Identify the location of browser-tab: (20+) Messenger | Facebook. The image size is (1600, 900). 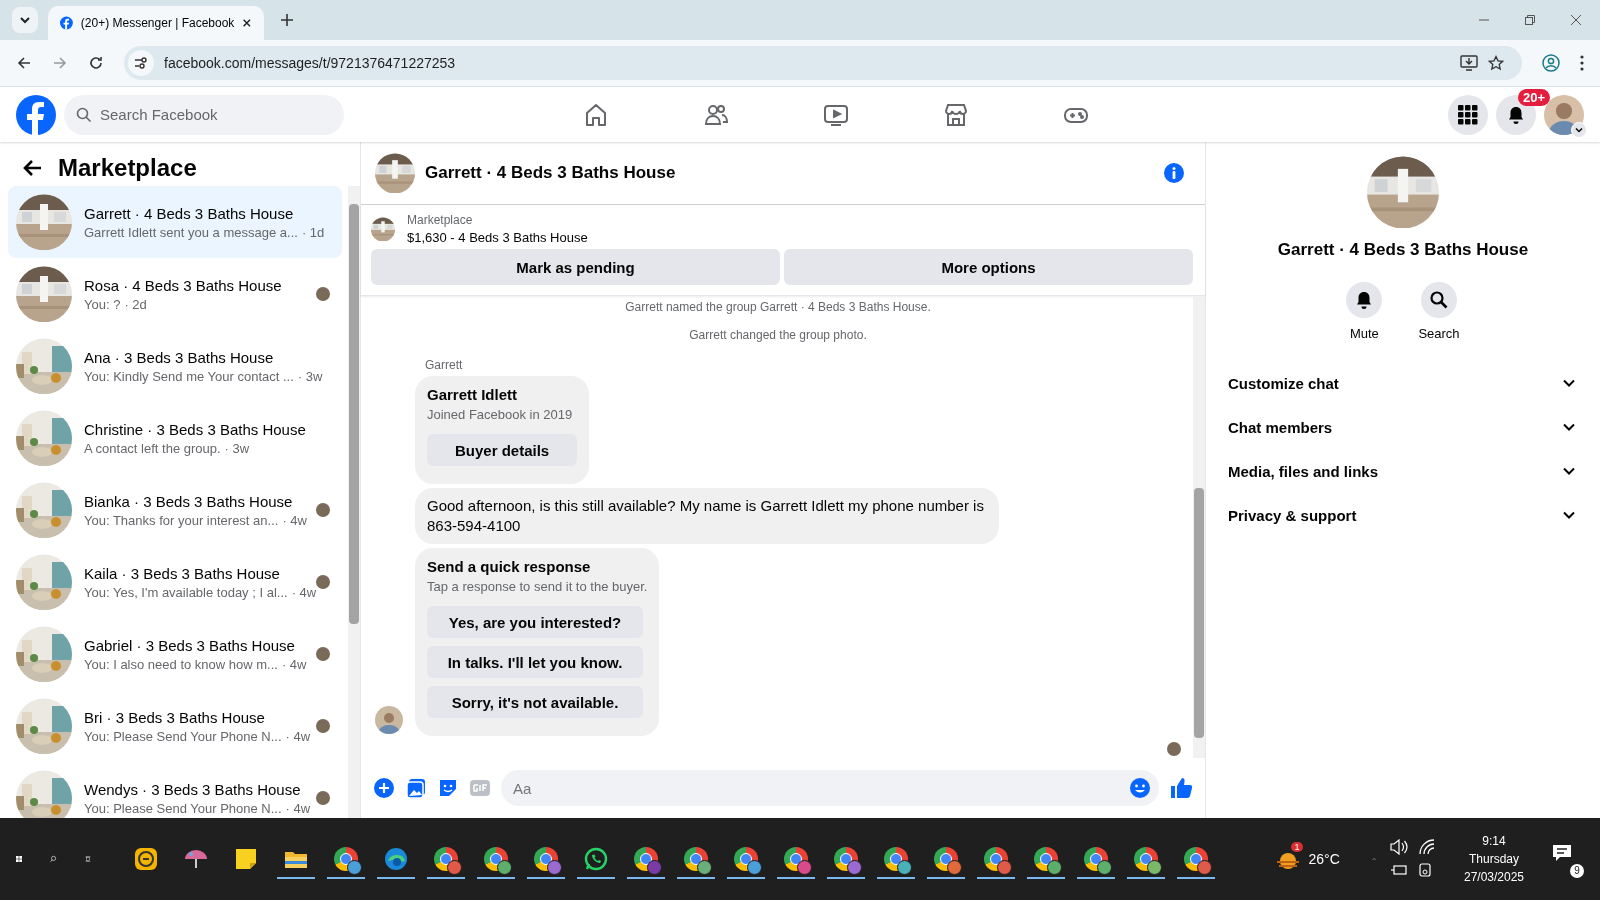
(156, 23).